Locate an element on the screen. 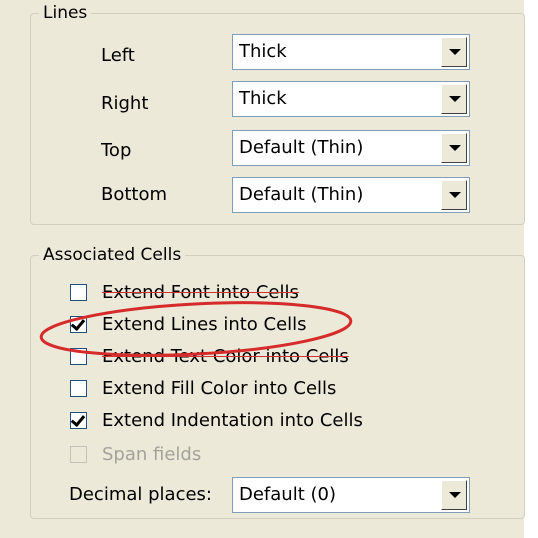 This screenshot has width=538, height=538. top-line-dropdown-arrow is located at coordinates (454, 148).